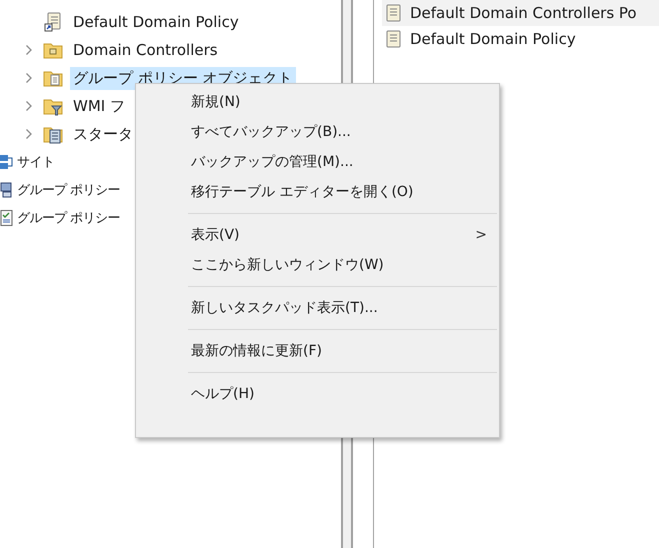 Image resolution: width=659 pixels, height=548 pixels. Describe the element at coordinates (99, 106) in the screenshot. I see `tree-item: WMI フ` at that location.